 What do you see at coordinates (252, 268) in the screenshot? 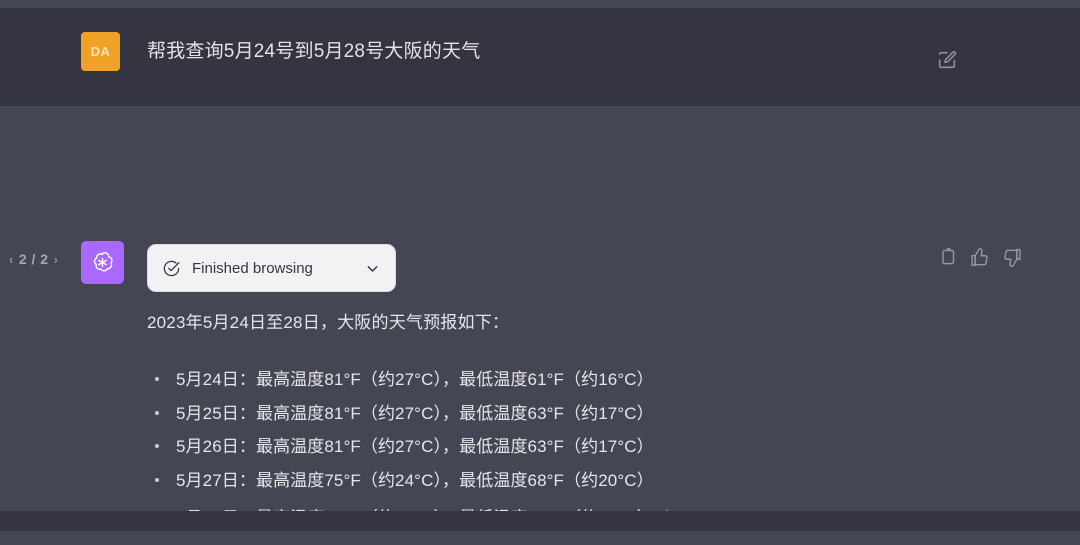
I see `finished-browsing-label: Finished browsing` at bounding box center [252, 268].